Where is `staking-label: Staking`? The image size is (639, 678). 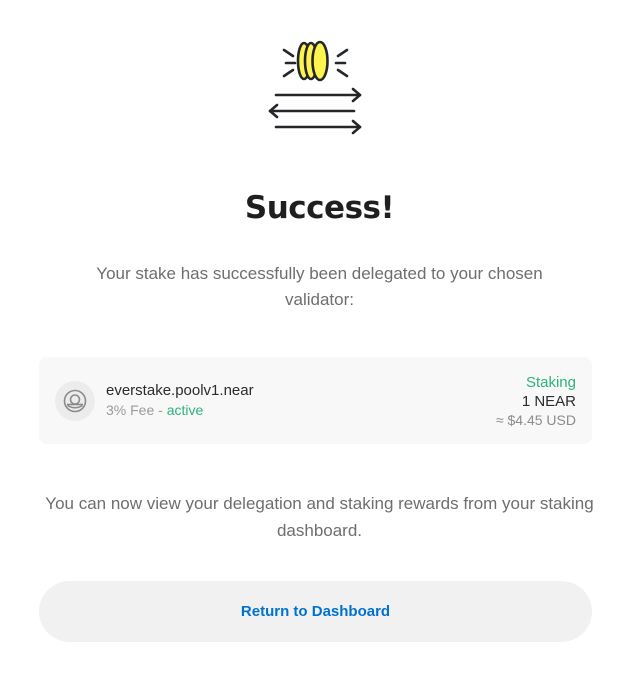
staking-label: Staking is located at coordinates (550, 382).